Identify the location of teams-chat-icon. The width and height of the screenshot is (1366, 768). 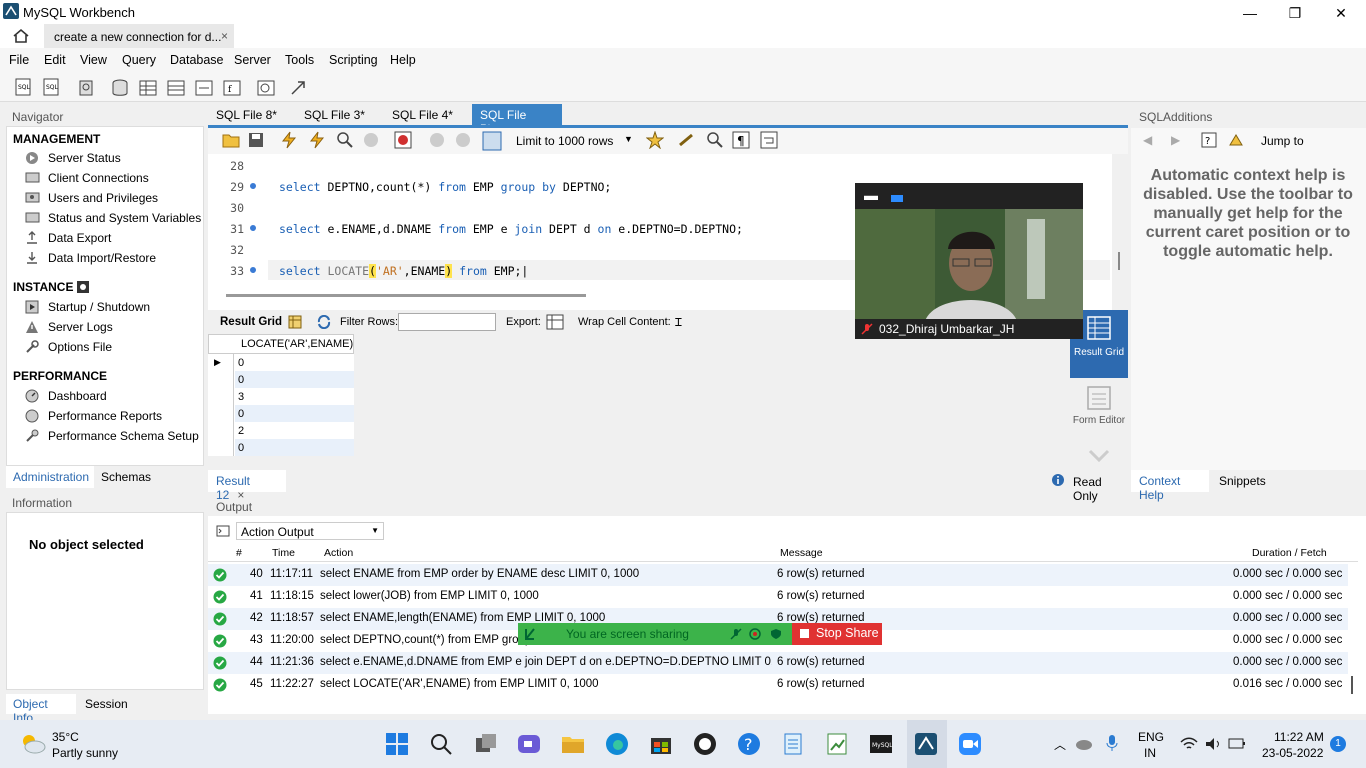
(529, 744).